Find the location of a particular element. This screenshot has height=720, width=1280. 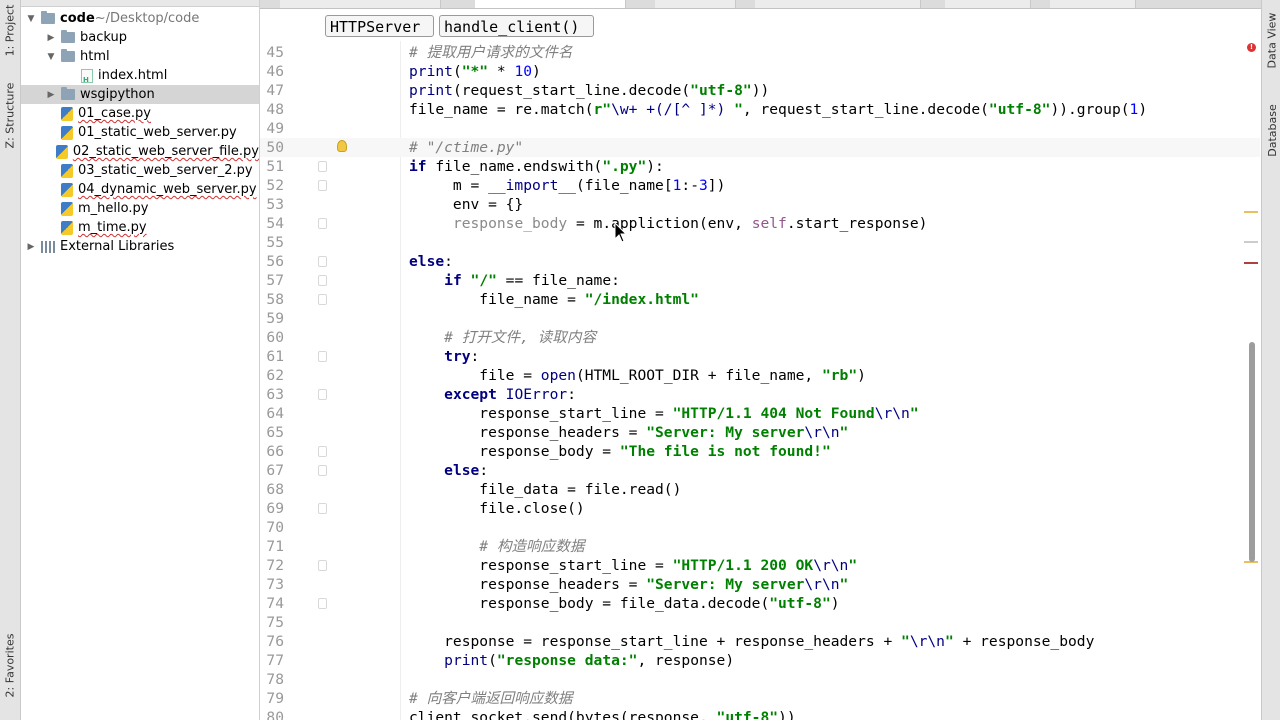

code-line: 68 file_data = file.read() is located at coordinates (760, 489).